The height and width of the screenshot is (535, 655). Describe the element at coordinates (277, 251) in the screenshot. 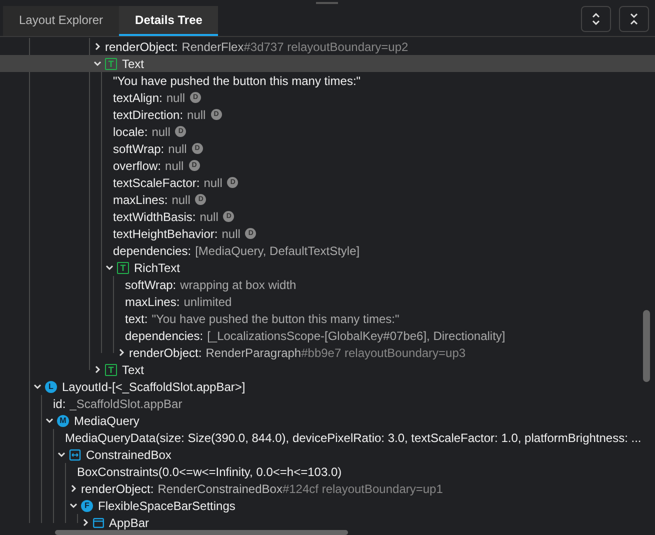

I see `node-value: [MediaQuery, DefaultTextStyle]` at that location.